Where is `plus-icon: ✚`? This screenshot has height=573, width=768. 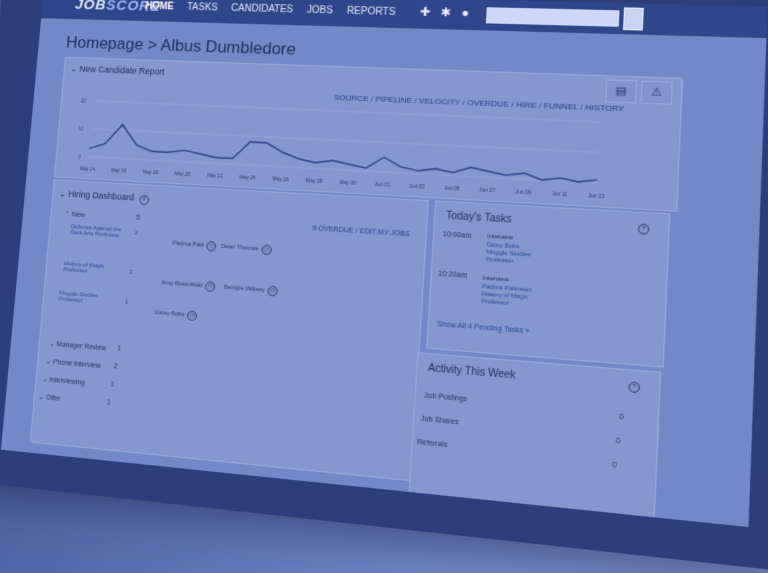
plus-icon: ✚ is located at coordinates (425, 12).